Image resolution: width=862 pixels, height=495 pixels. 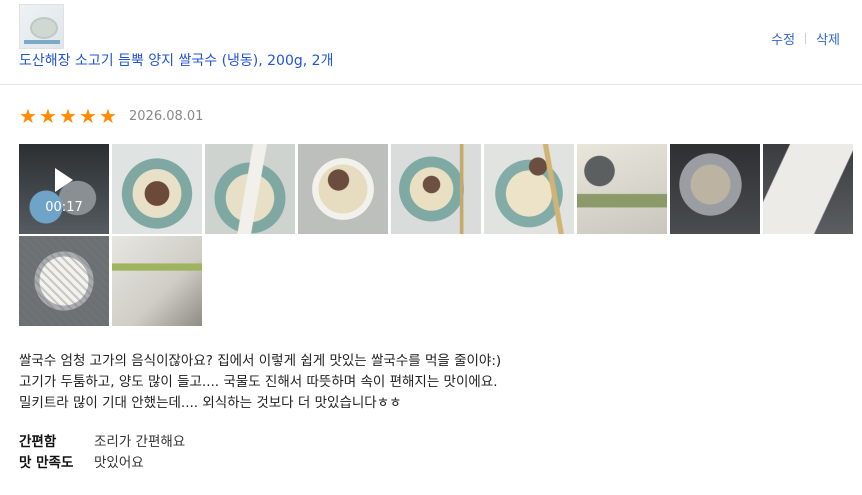 I want to click on attribute-label: 간편함, so click(x=38, y=442).